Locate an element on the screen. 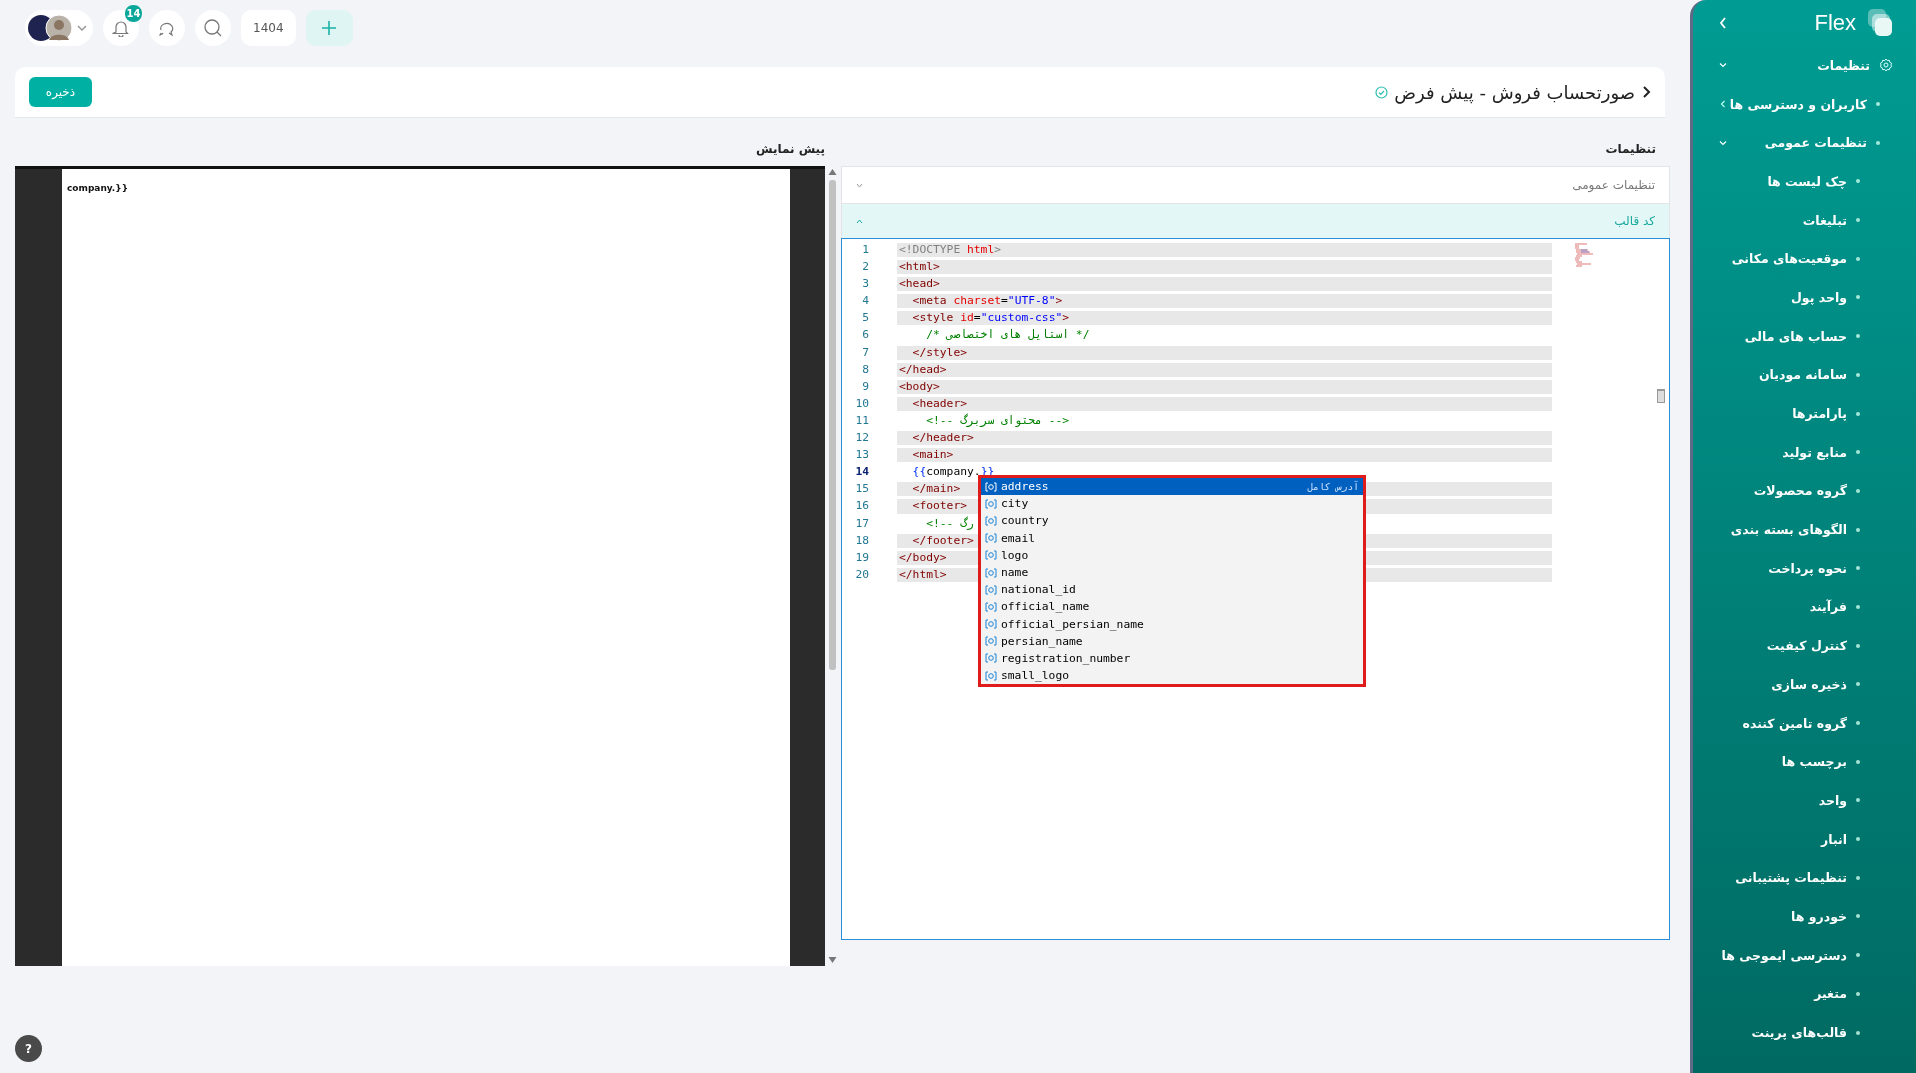 The height and width of the screenshot is (1073, 1916). sidebar-item: تنظیمات عمومی is located at coordinates (1804, 143).